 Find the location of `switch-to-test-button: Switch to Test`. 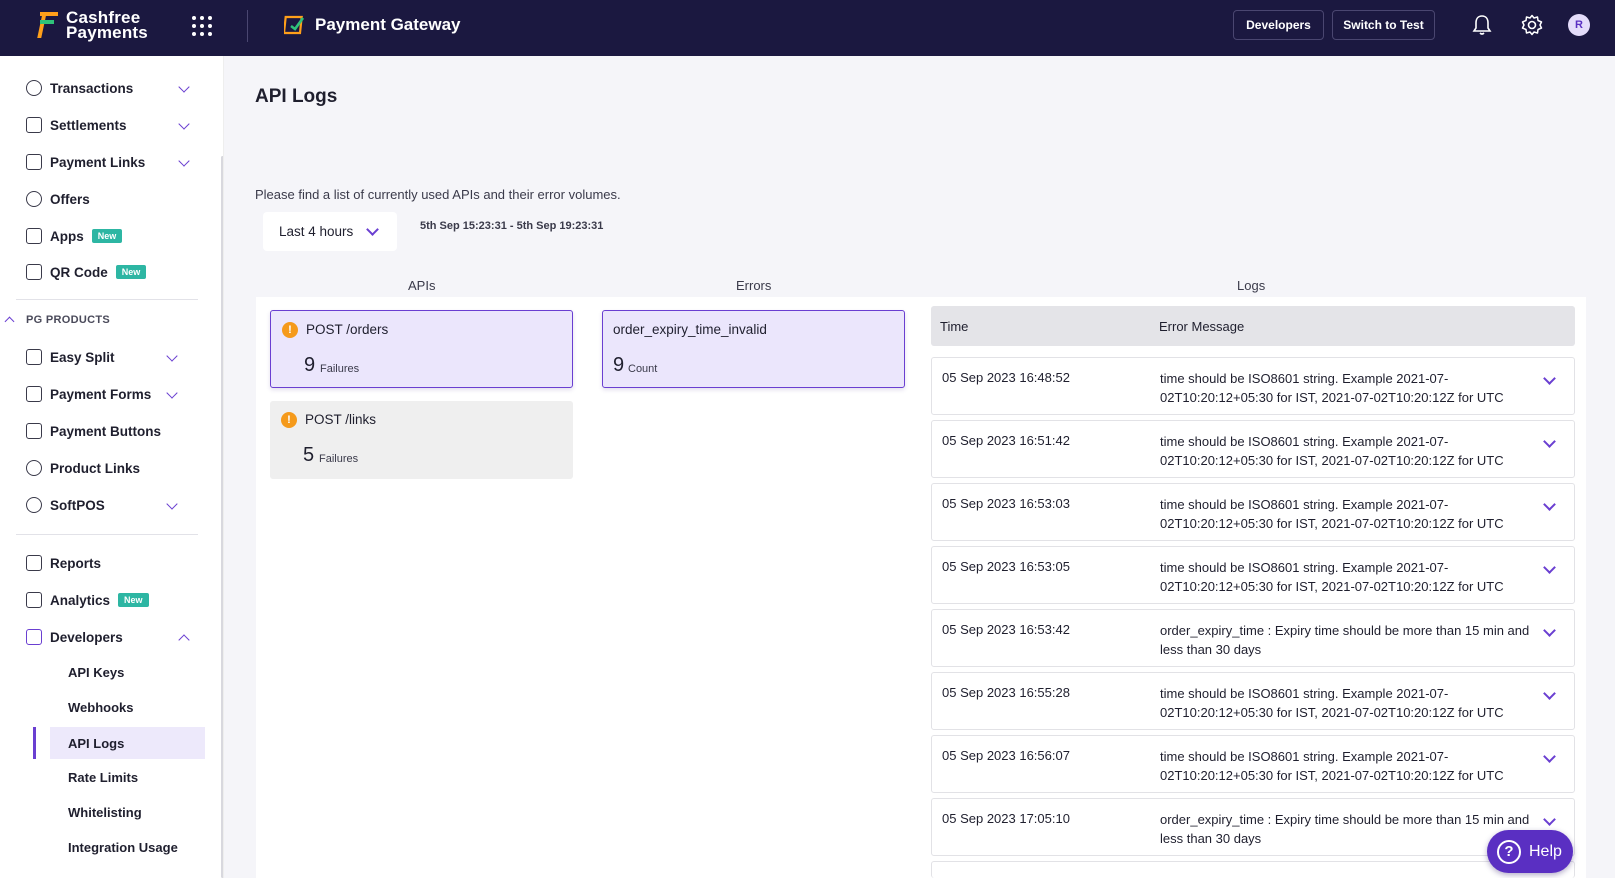

switch-to-test-button: Switch to Test is located at coordinates (1383, 25).